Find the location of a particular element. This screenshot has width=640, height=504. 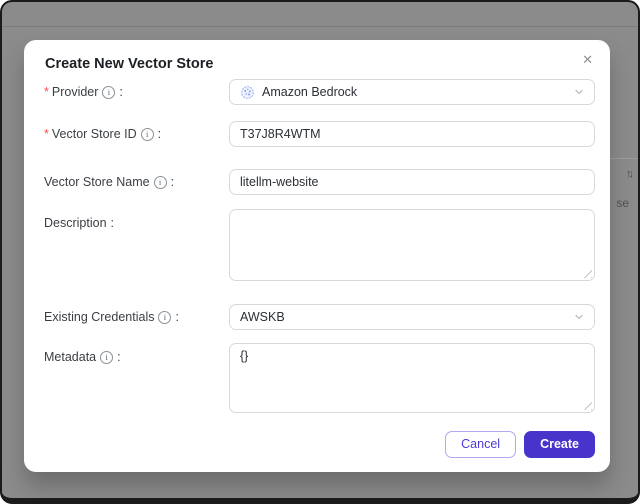

provider-label: * Provider i : is located at coordinates (136, 92).